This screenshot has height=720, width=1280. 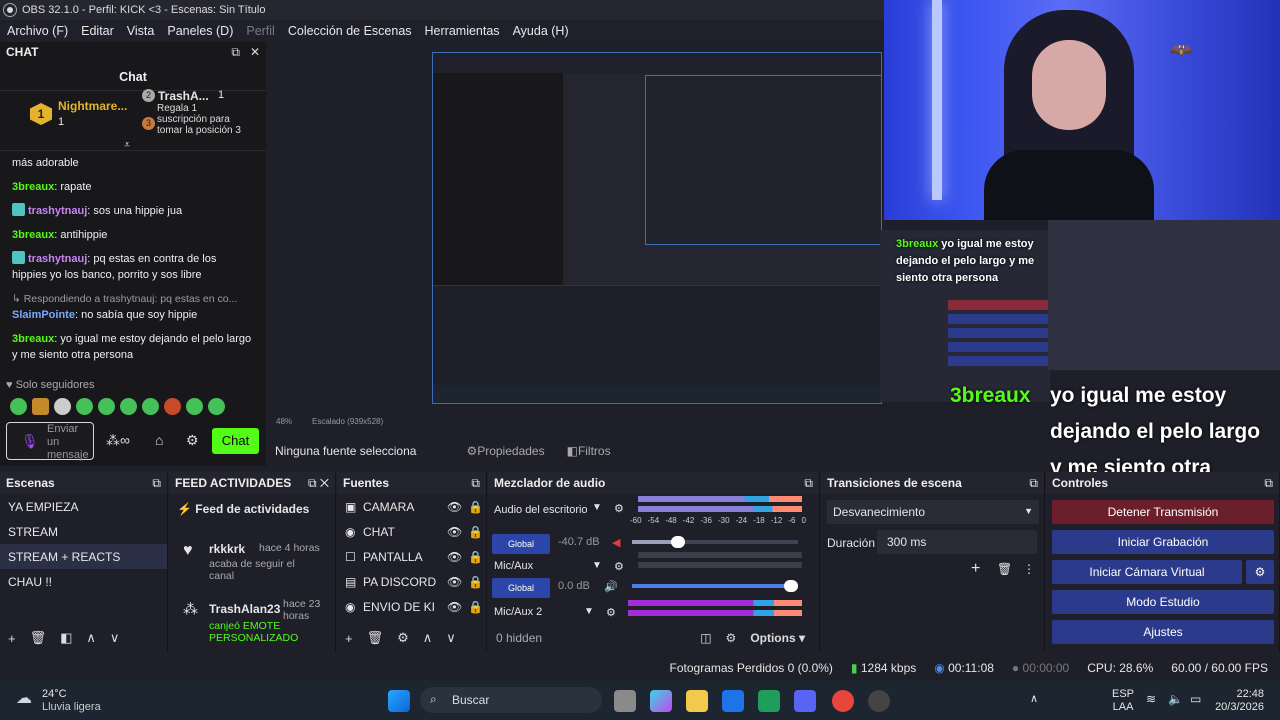 I want to click on properties-button: ⚙Propiedades, so click(x=505, y=451).